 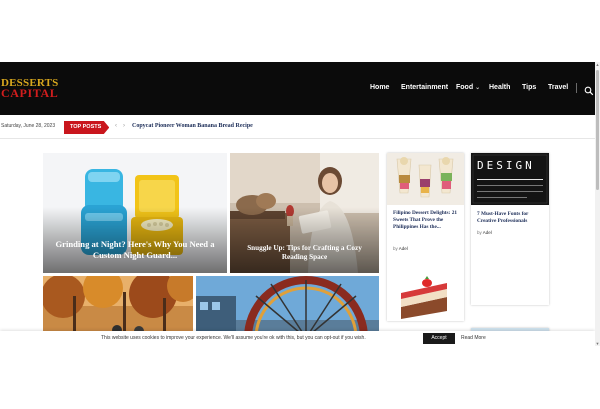 I want to click on nav-food: Food ⌄, so click(x=468, y=87).